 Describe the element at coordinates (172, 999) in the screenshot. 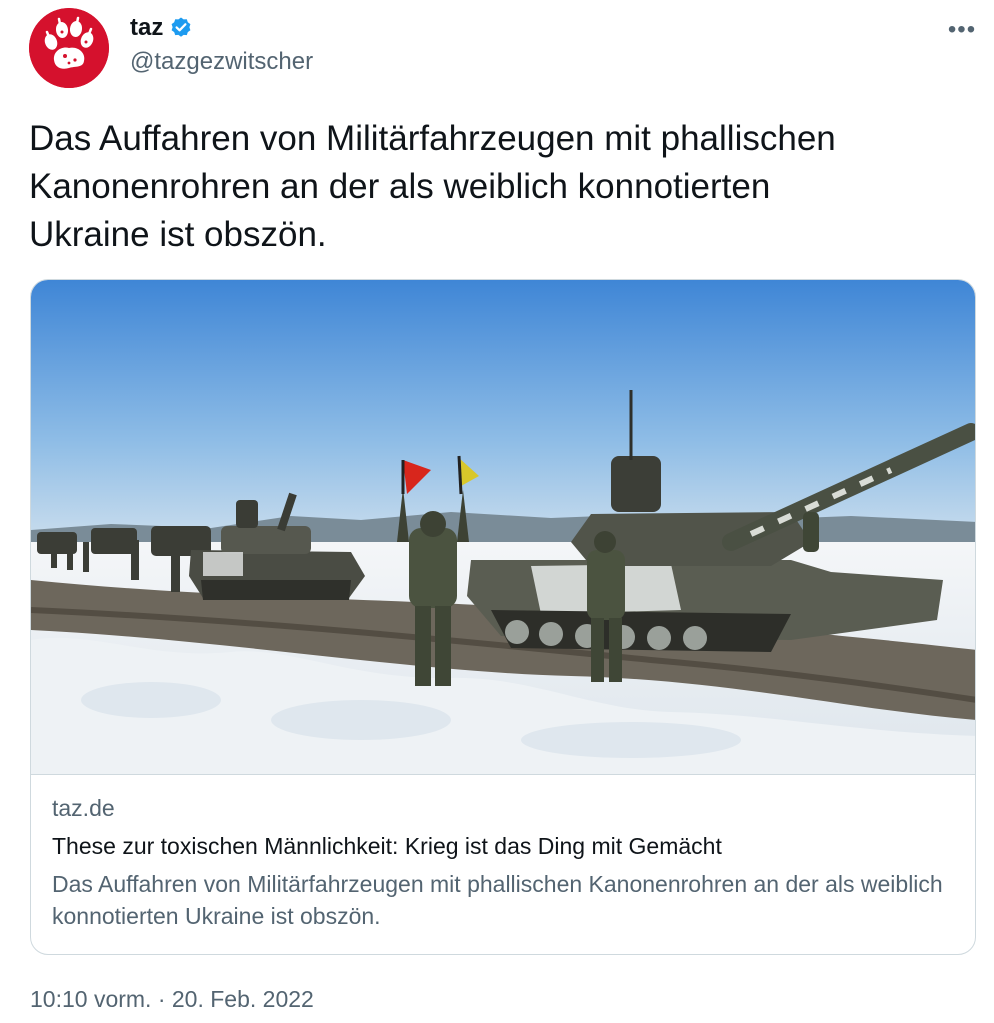

I see `timestamp: 10:10 vorm. · 20. Feb. 2022` at that location.